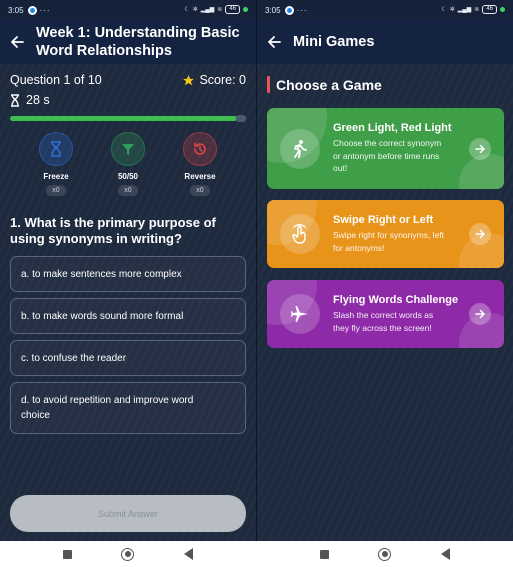  I want to click on answer-option-a: a. to make sentences more complex, so click(128, 274).